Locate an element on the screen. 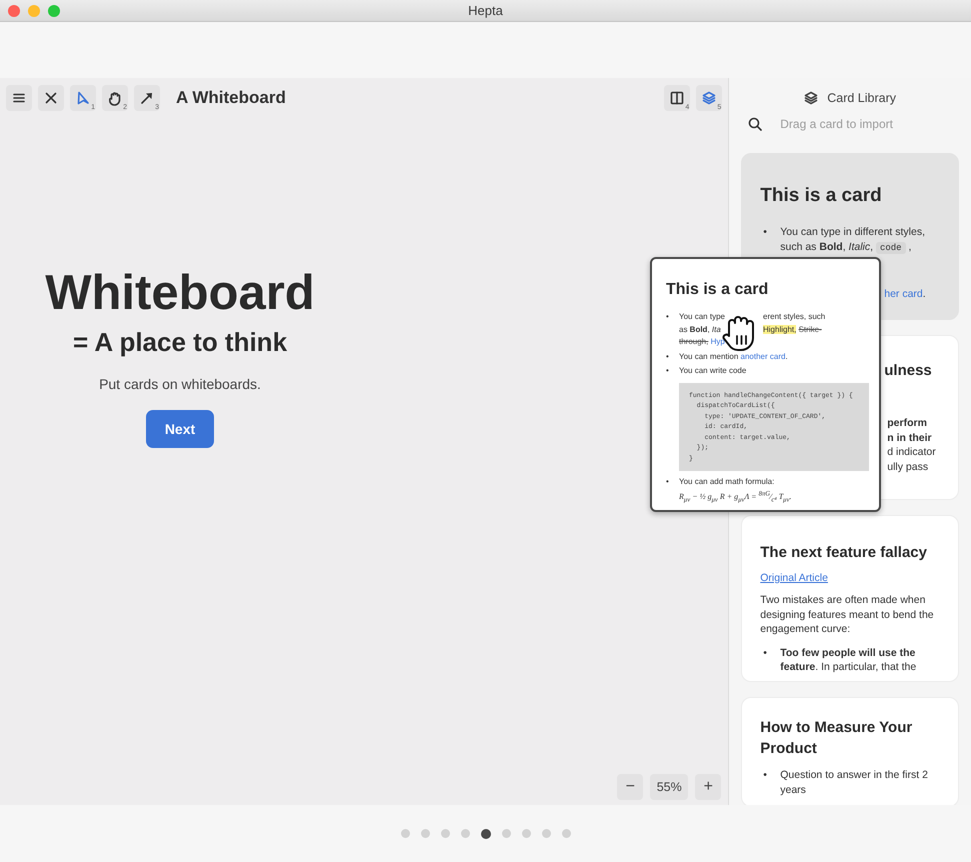 Image resolution: width=971 pixels, height=862 pixels. board-title: A Whiteboard is located at coordinates (231, 98).